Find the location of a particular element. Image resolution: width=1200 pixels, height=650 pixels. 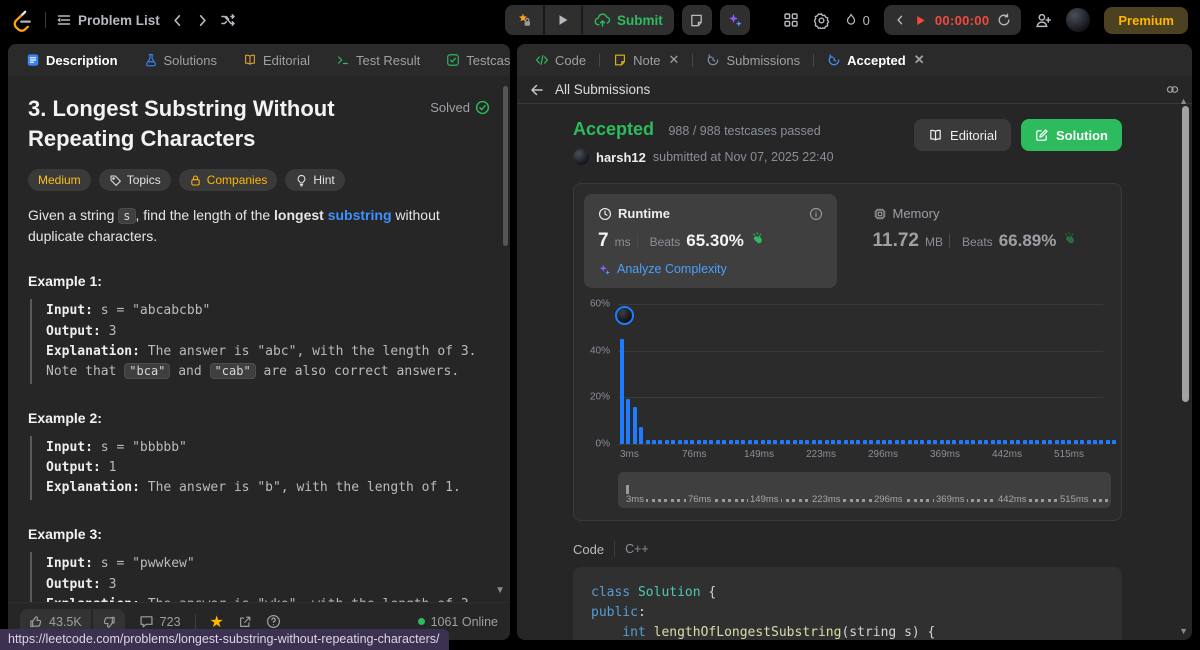

submitted-at: submitted at Nov 07, 2025 22:40 is located at coordinates (743, 157).